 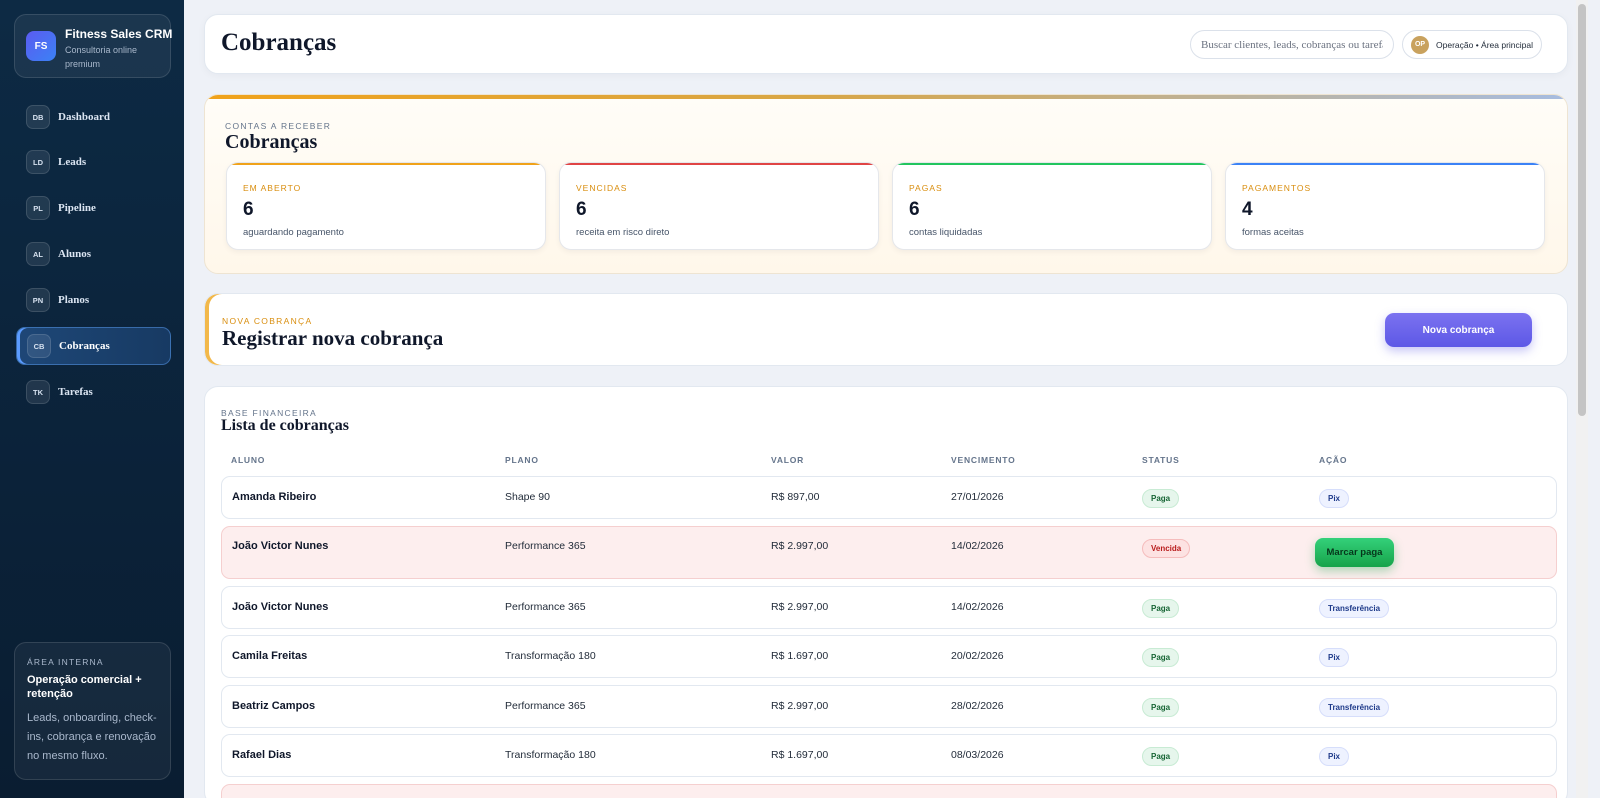 What do you see at coordinates (38, 254) in the screenshot?
I see `alunos-icon: AL` at bounding box center [38, 254].